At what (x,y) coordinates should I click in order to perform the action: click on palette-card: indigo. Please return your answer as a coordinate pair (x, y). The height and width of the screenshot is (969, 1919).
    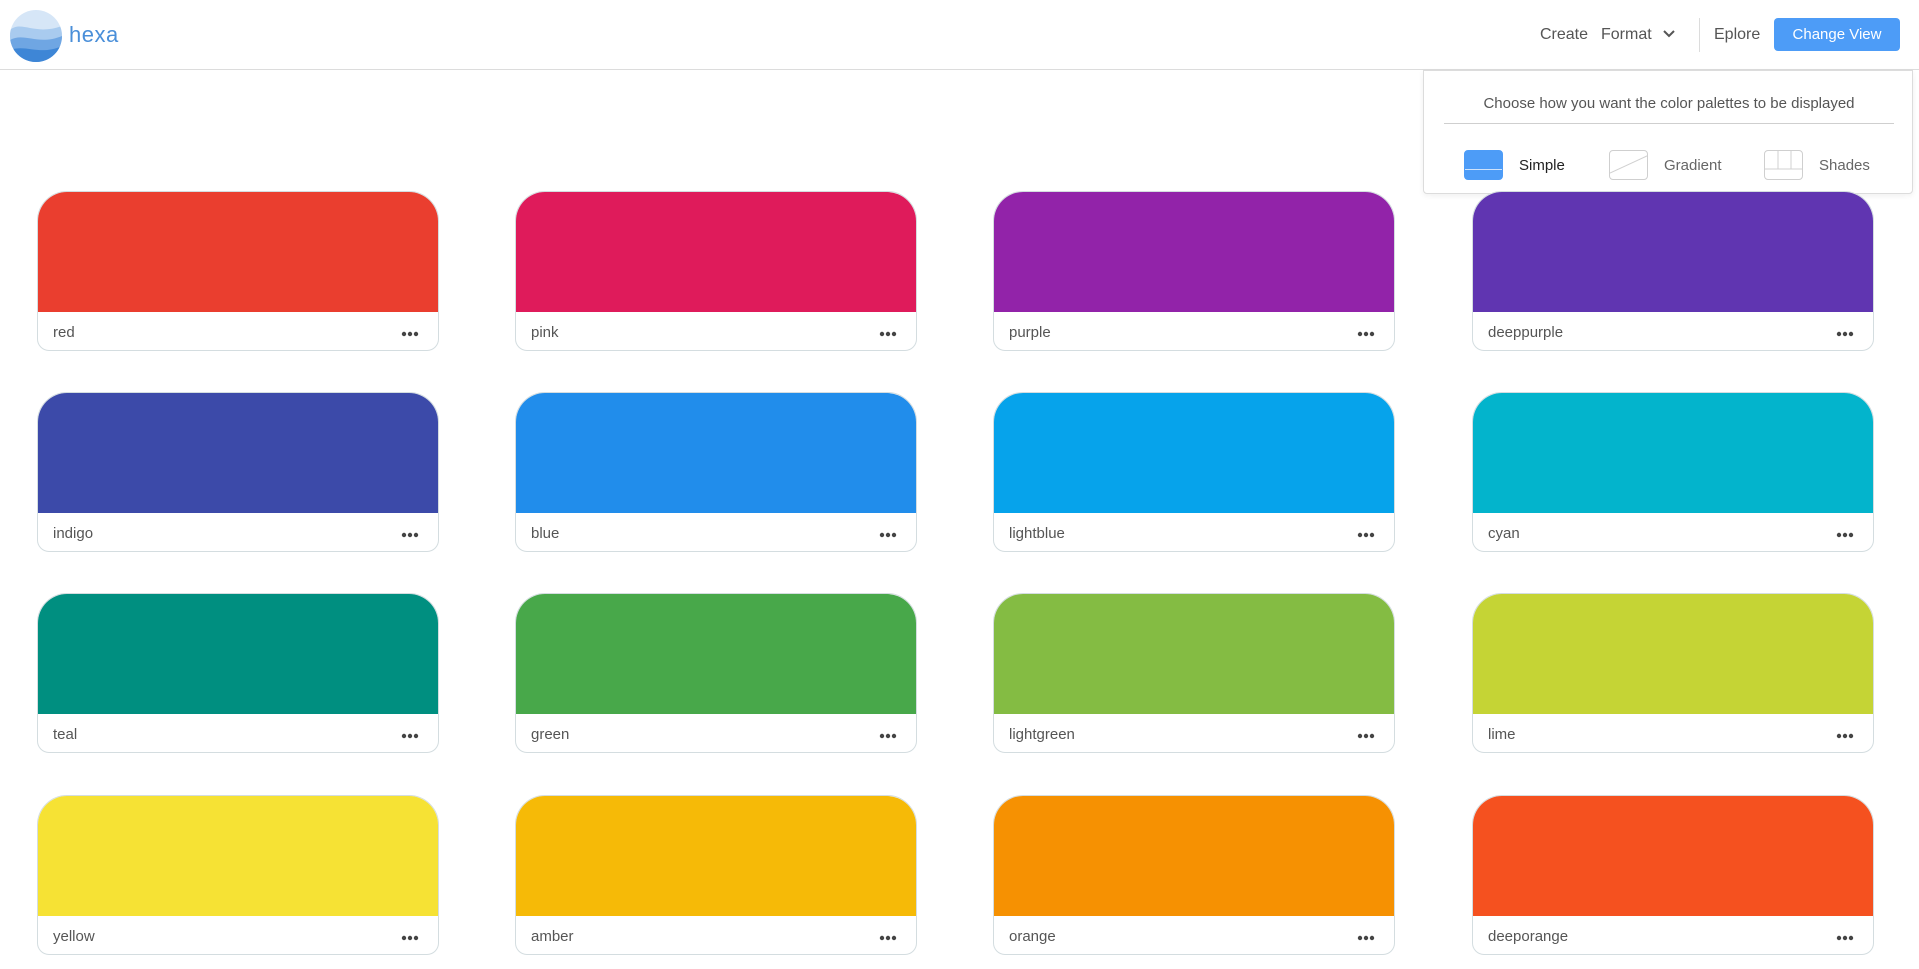
    Looking at the image, I should click on (238, 472).